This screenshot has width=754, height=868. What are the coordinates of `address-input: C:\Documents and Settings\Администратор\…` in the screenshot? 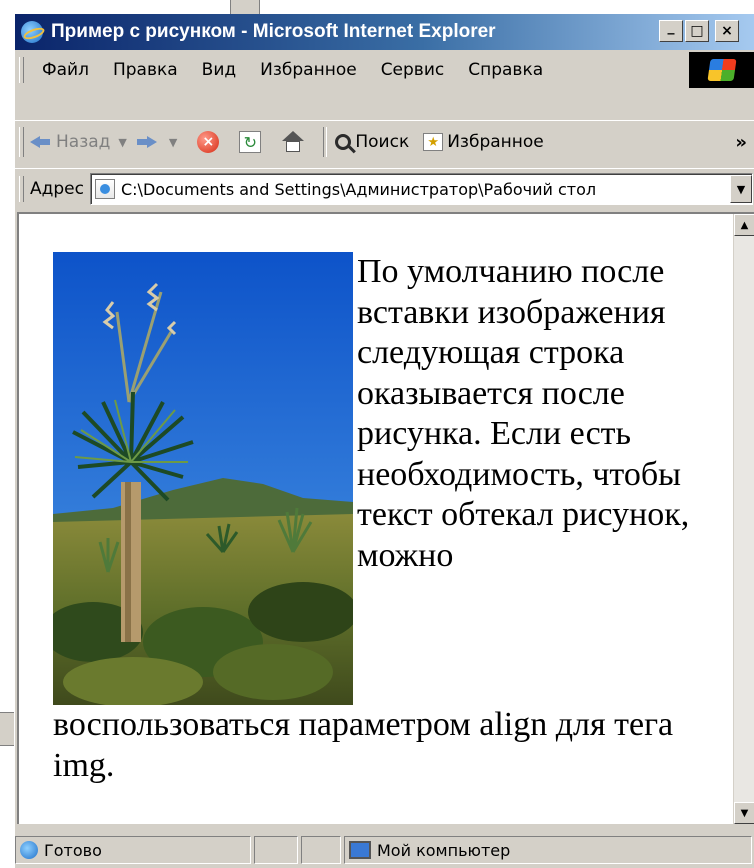 It's located at (421, 189).